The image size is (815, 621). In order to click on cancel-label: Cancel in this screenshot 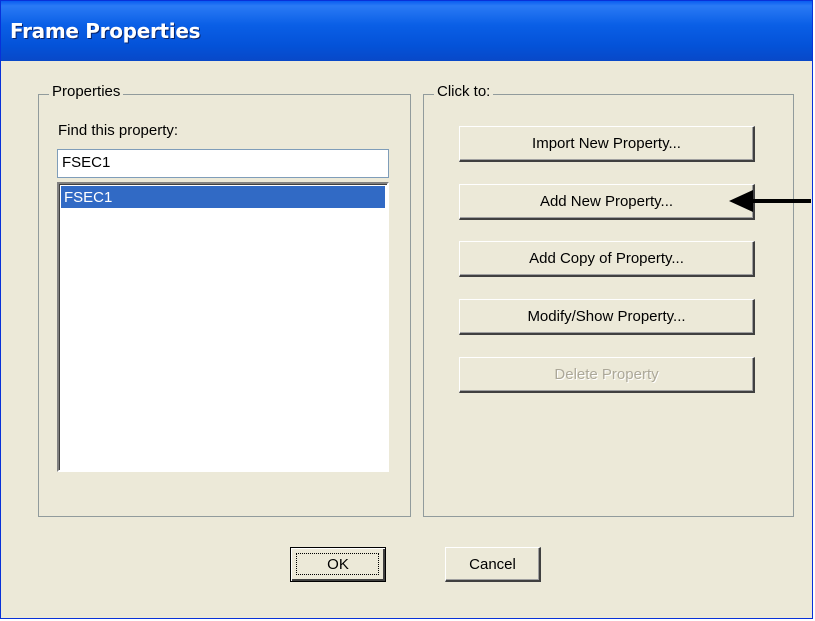, I will do `click(492, 564)`.